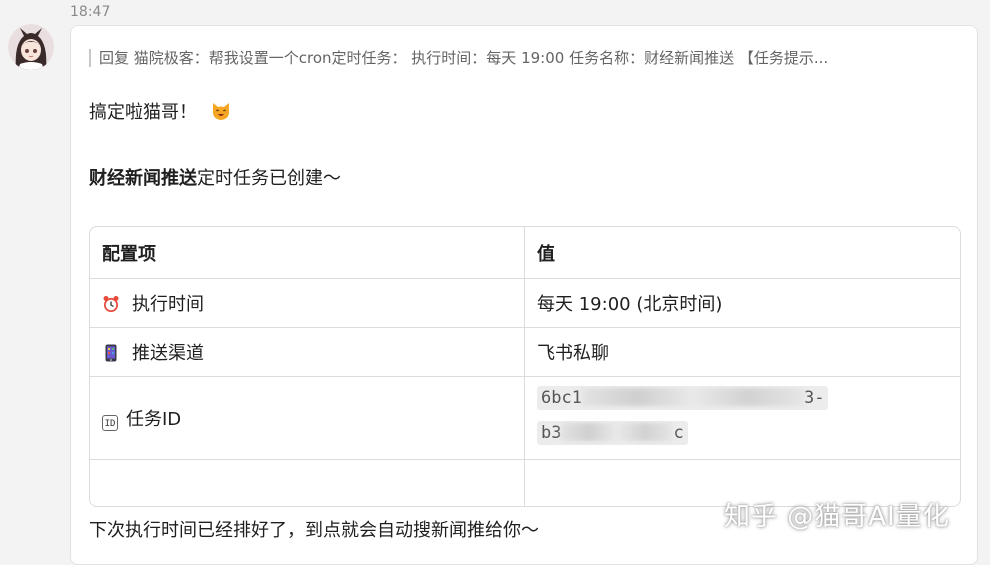  I want to click on table-row: ID 任务ID 6bc1 3- b3 c, so click(525, 418).